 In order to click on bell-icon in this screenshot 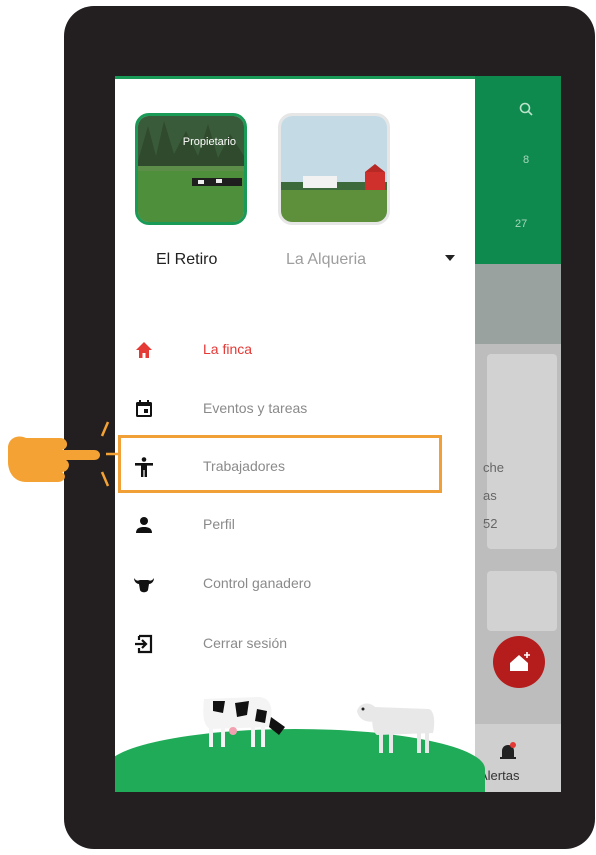, I will do `click(508, 752)`.